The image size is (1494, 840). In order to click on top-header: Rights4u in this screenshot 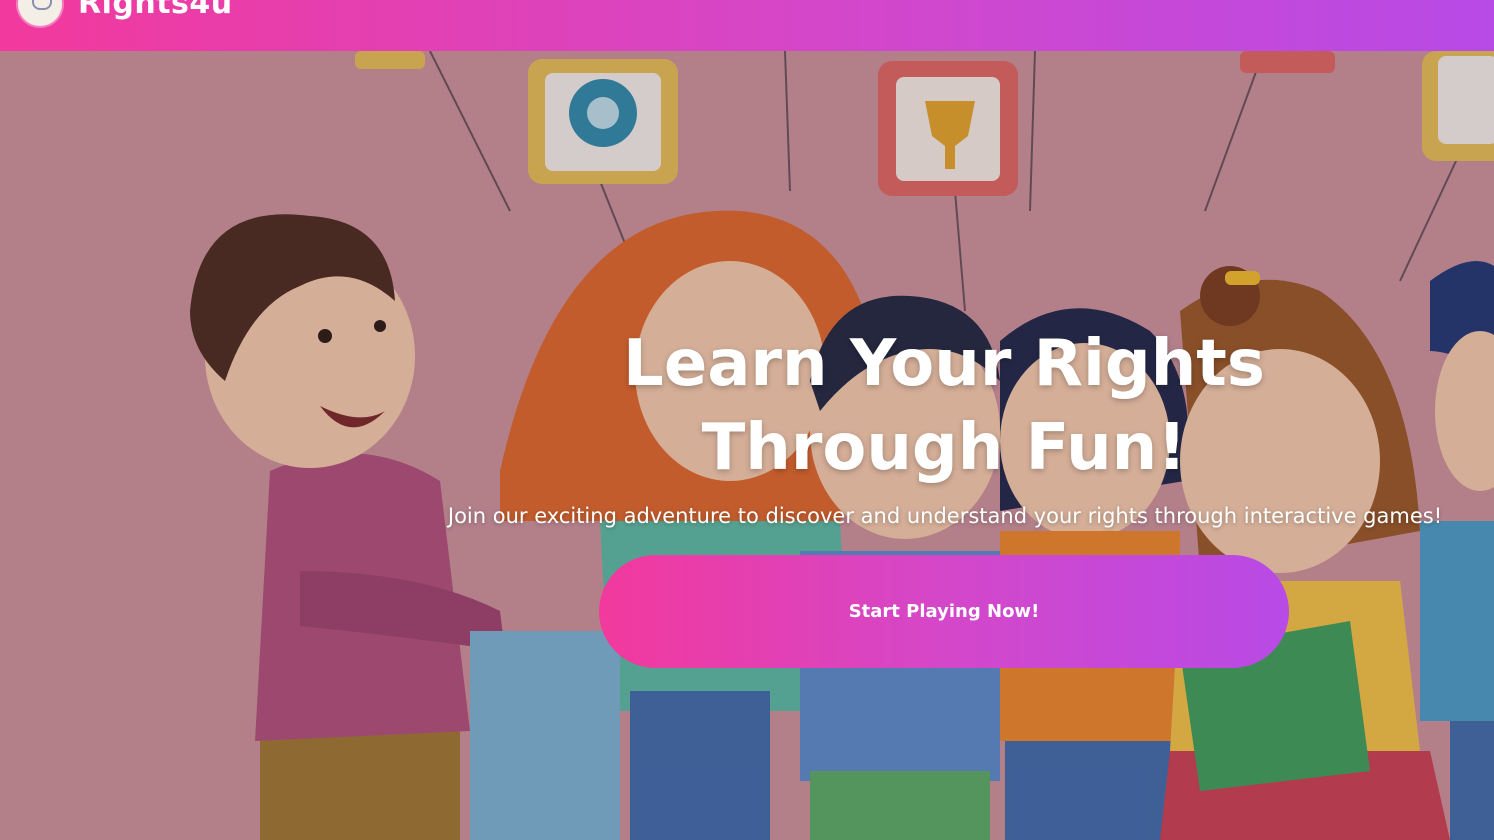, I will do `click(747, 25)`.